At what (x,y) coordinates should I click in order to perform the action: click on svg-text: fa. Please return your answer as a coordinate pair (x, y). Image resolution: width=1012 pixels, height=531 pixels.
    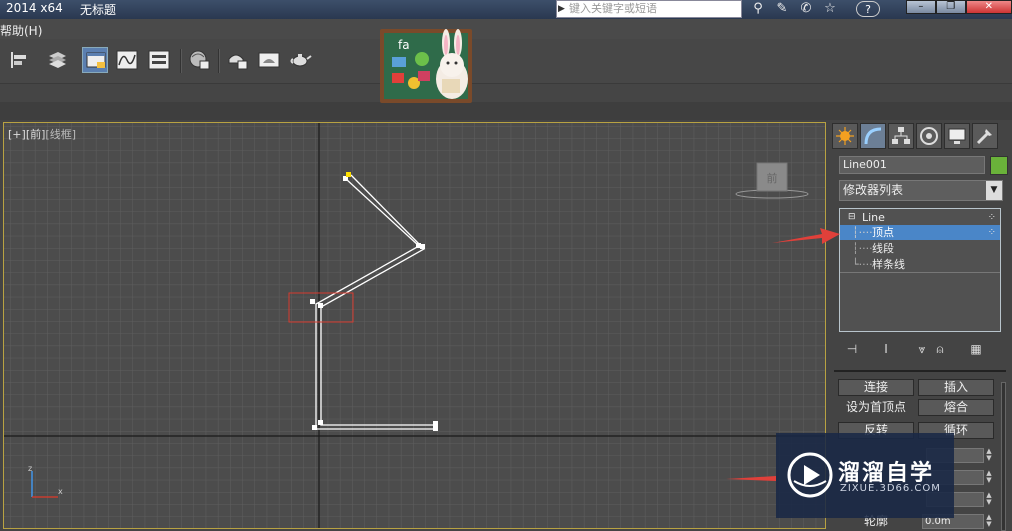
    Looking at the image, I should click on (404, 45).